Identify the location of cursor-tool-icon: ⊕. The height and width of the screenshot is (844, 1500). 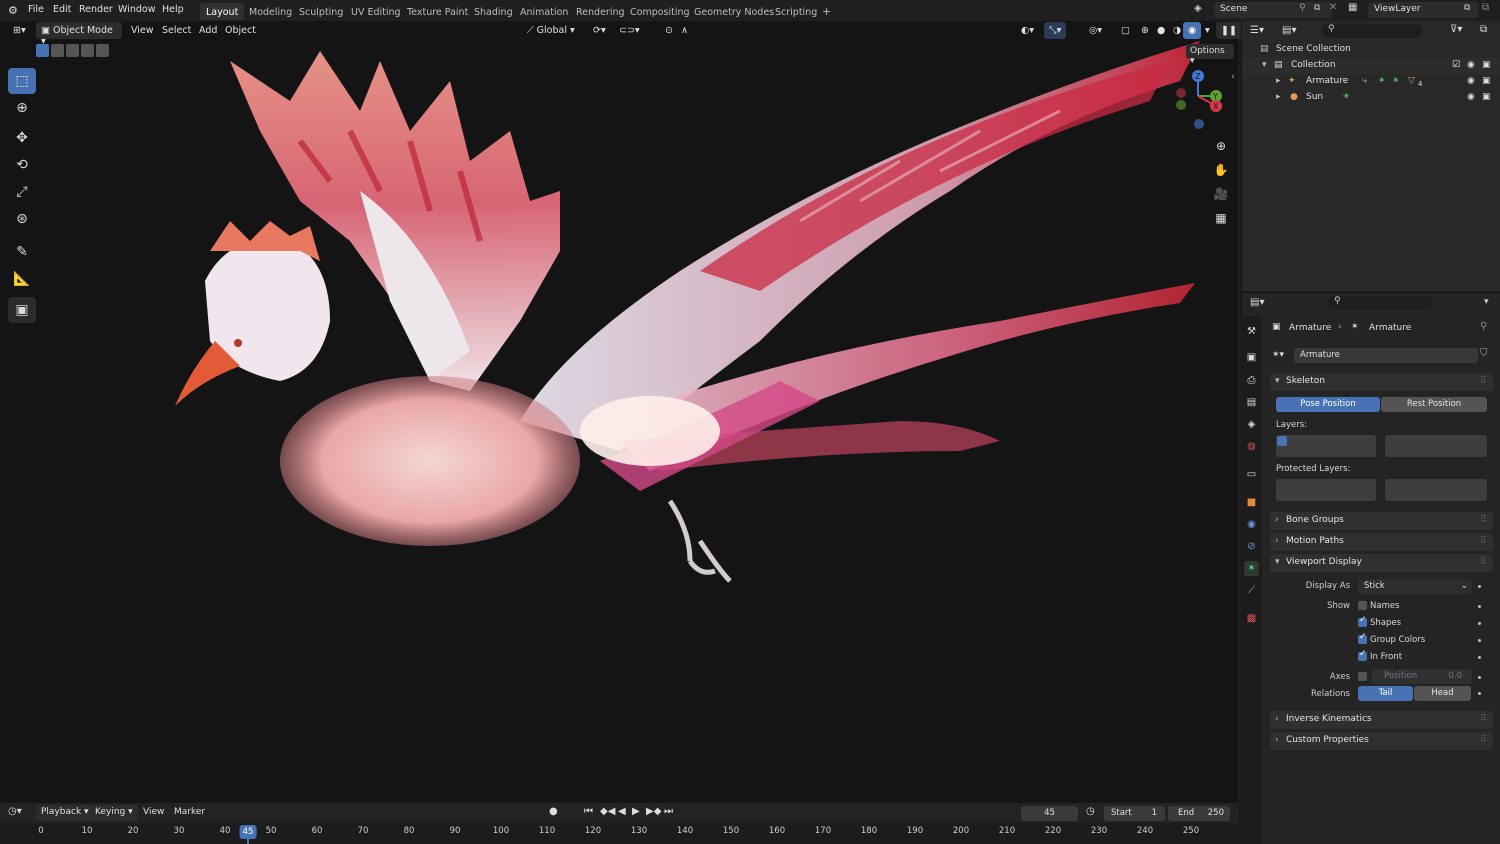
(22, 108).